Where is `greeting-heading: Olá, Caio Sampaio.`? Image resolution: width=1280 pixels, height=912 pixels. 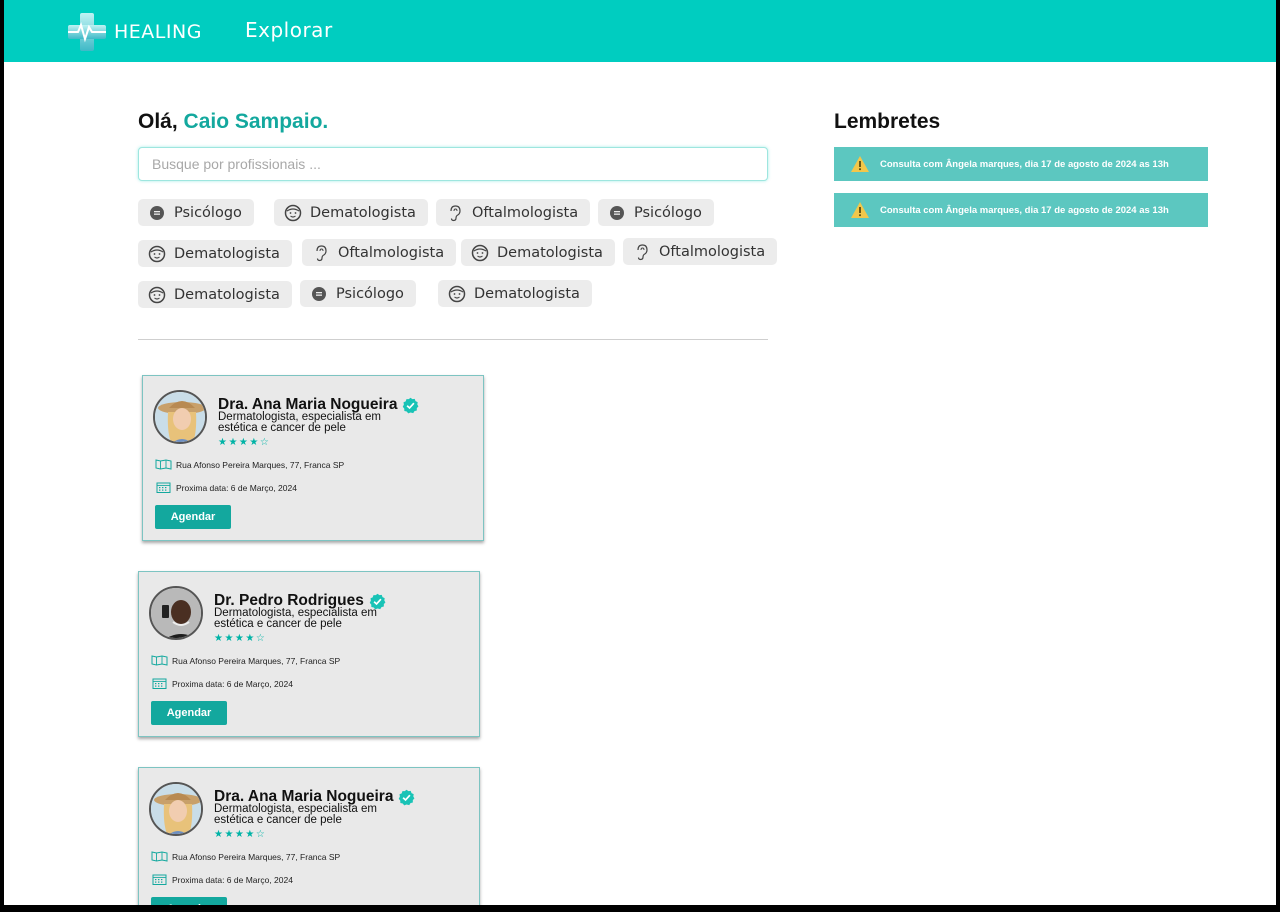
greeting-heading: Olá, Caio Sampaio. is located at coordinates (233, 122).